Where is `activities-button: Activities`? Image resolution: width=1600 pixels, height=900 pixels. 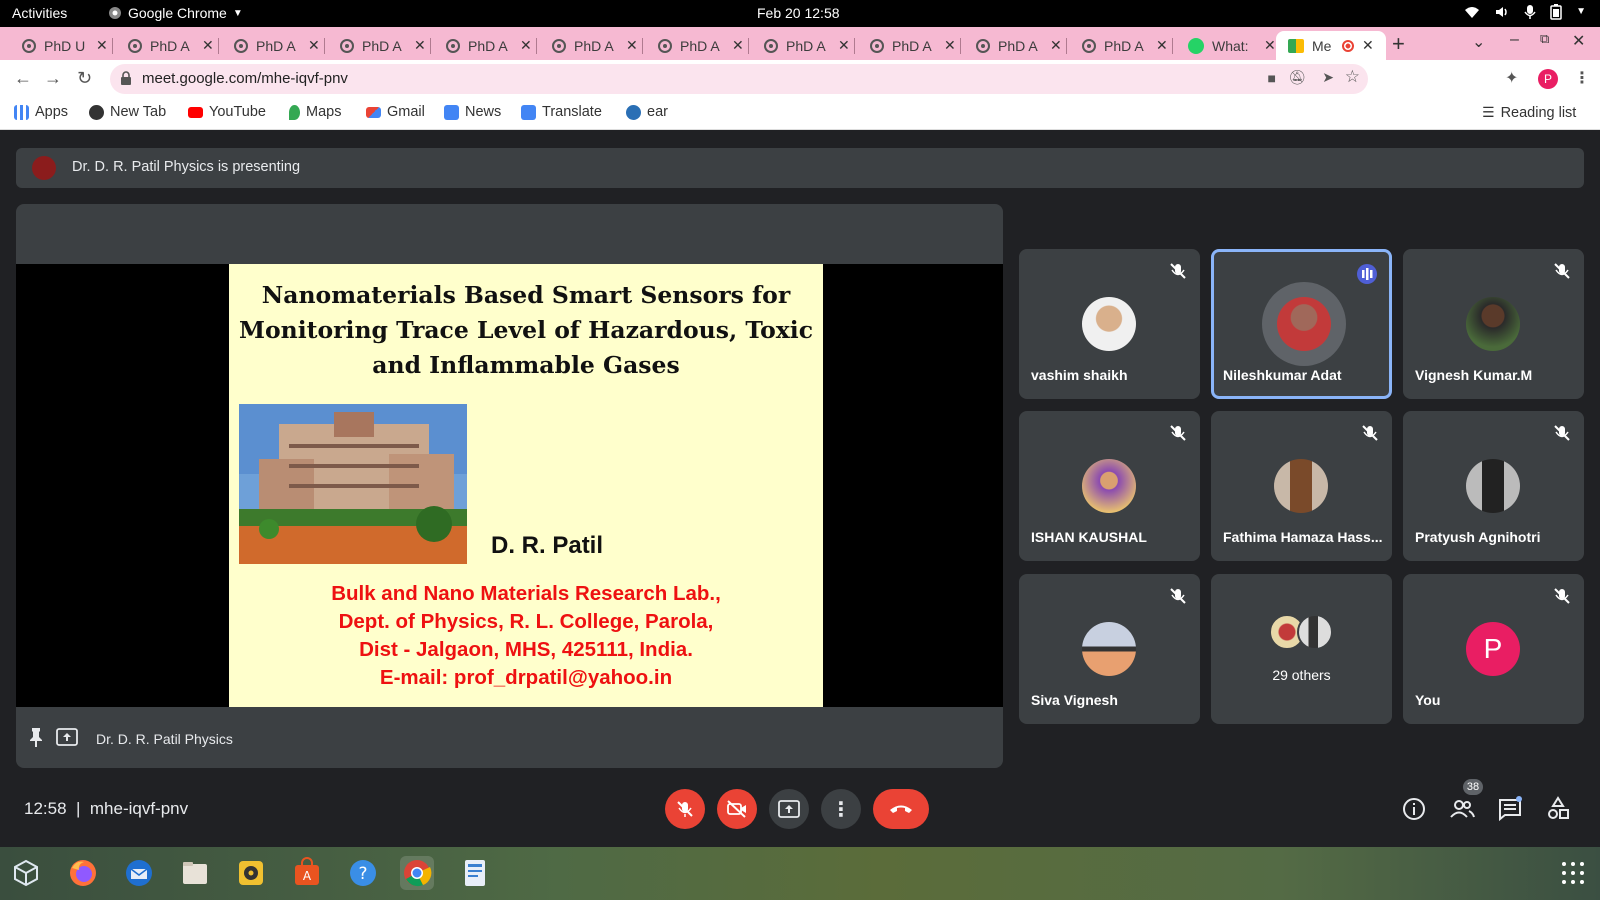
activities-button: Activities is located at coordinates (39, 13).